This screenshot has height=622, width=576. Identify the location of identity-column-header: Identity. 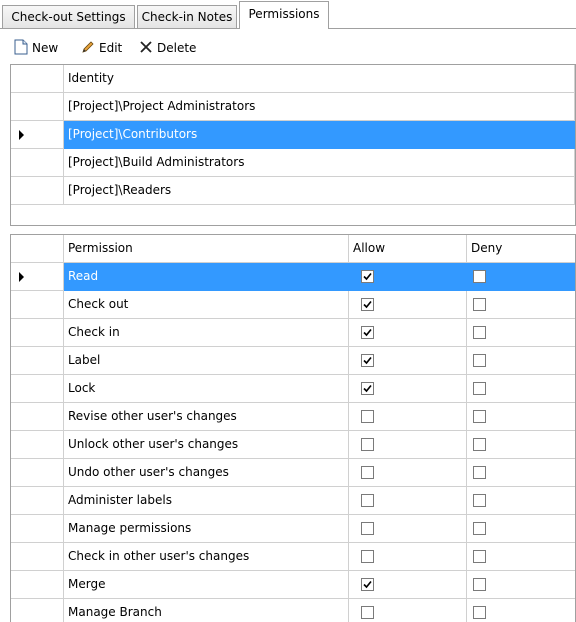
(319, 79).